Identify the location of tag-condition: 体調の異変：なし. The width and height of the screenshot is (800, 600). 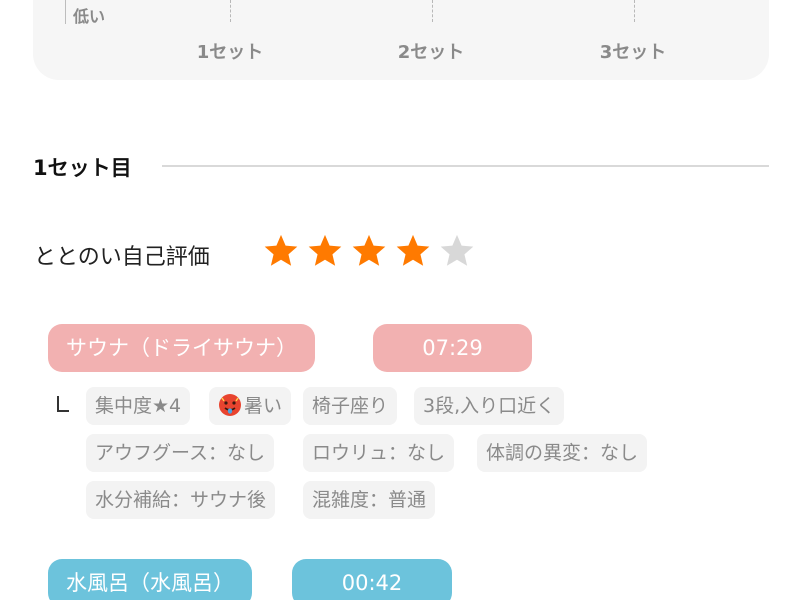
(562, 453).